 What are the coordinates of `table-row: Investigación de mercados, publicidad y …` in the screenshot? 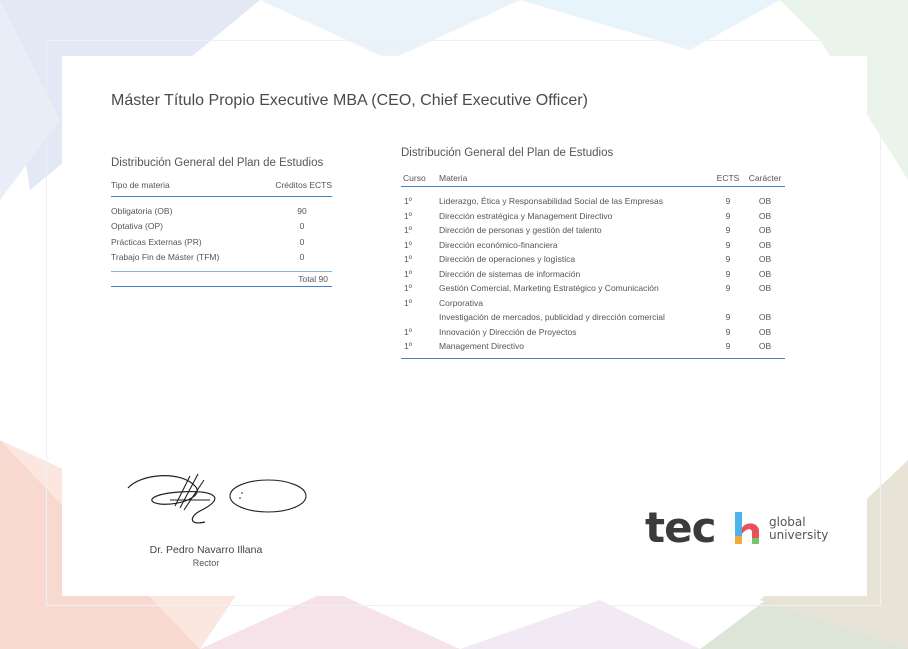 It's located at (593, 317).